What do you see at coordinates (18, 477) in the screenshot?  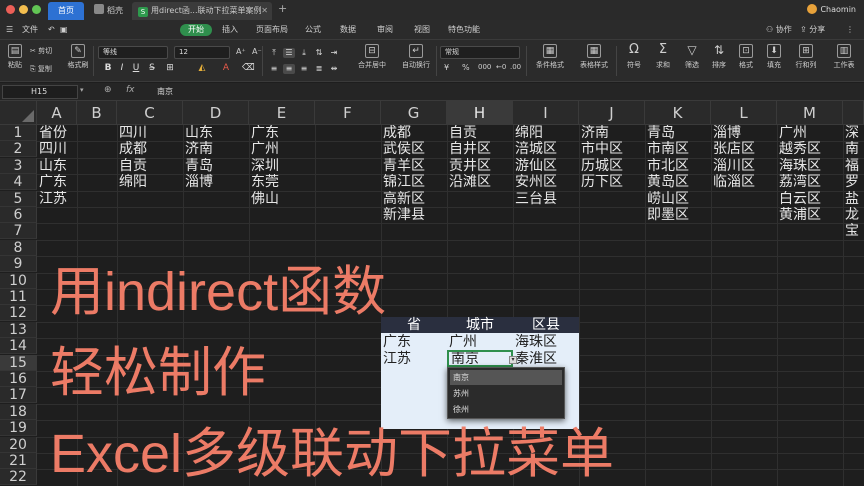 I see `row-header-22: 22` at bounding box center [18, 477].